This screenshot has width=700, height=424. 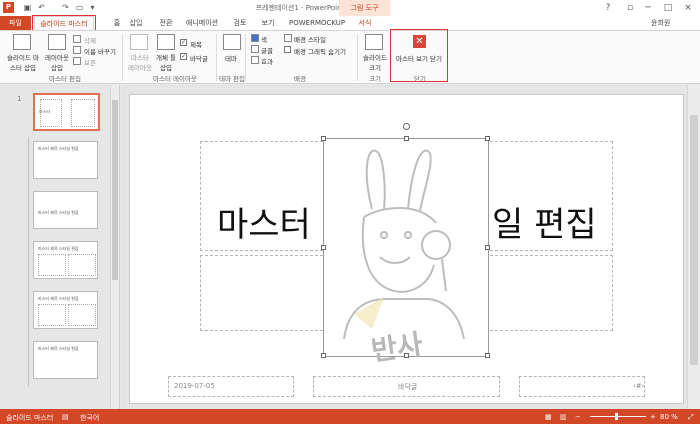 What do you see at coordinates (77, 50) in the screenshot?
I see `rename-icon` at bounding box center [77, 50].